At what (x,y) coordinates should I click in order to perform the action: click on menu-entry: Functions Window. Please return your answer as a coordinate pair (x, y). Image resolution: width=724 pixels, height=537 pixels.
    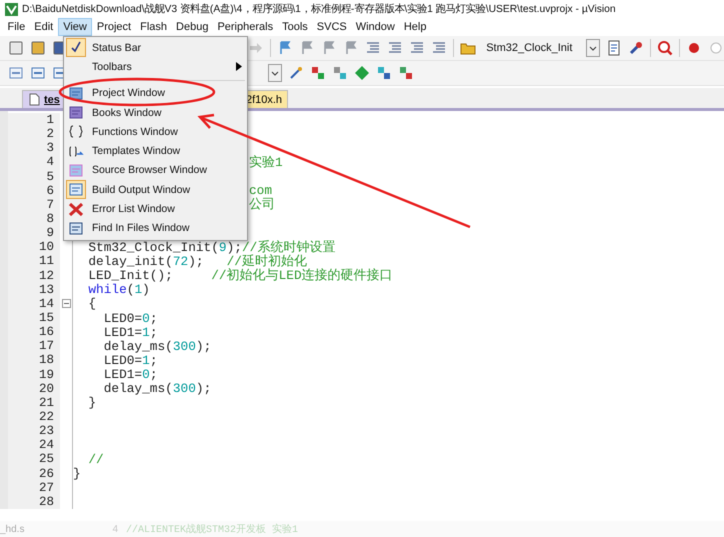
    Looking at the image, I should click on (155, 132).